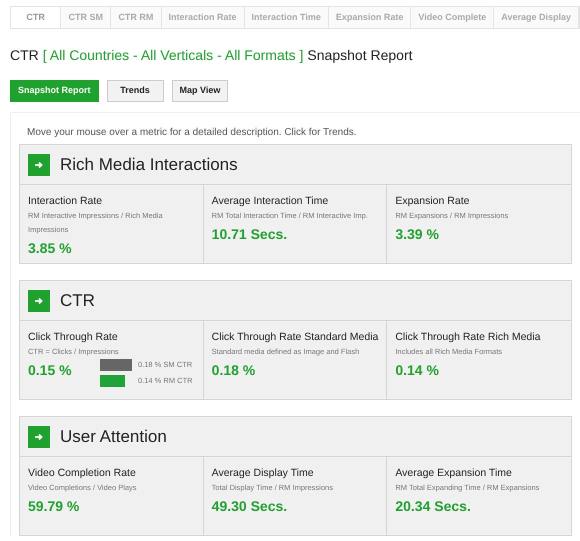 The height and width of the screenshot is (541, 580). I want to click on hint-text: Move your mouse over a metric for a detailed description. Click for Trends., so click(192, 133).